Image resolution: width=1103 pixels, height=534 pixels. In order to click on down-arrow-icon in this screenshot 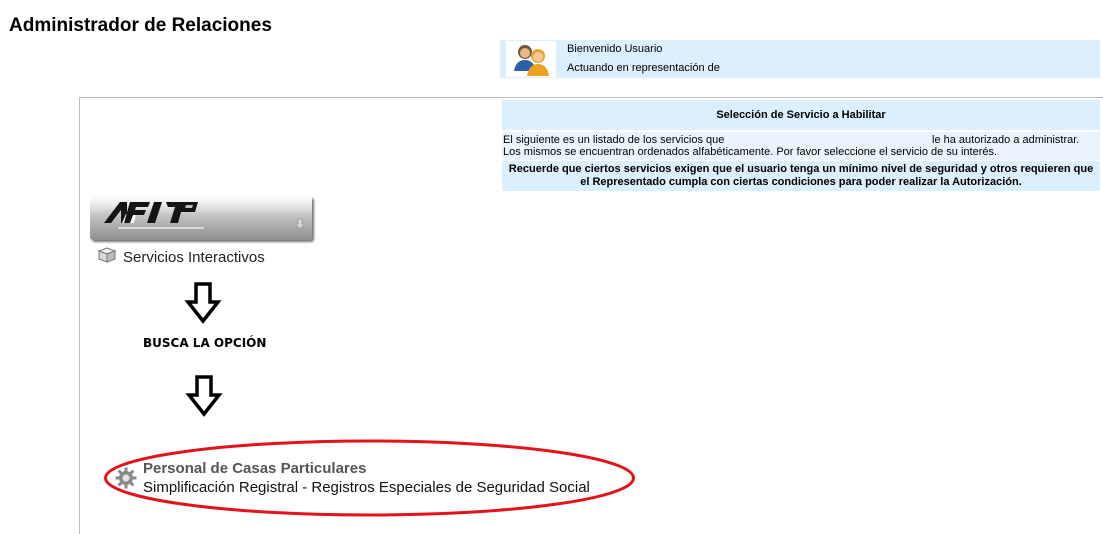, I will do `click(300, 226)`.